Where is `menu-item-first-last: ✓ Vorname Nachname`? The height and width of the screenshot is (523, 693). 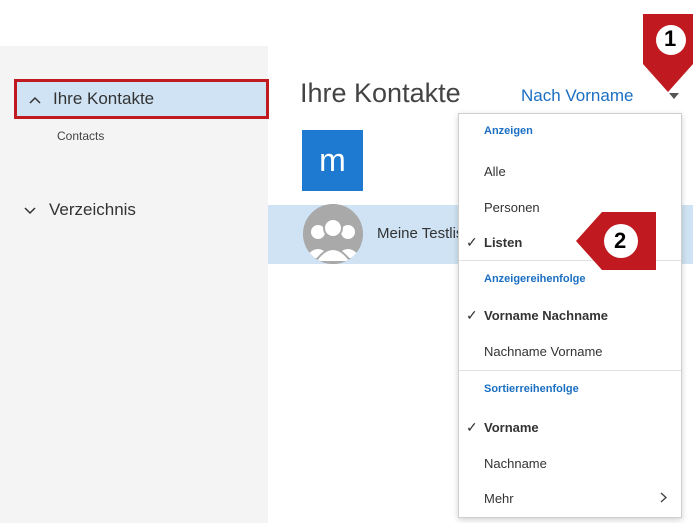 menu-item-first-last: ✓ Vorname Nachname is located at coordinates (570, 315).